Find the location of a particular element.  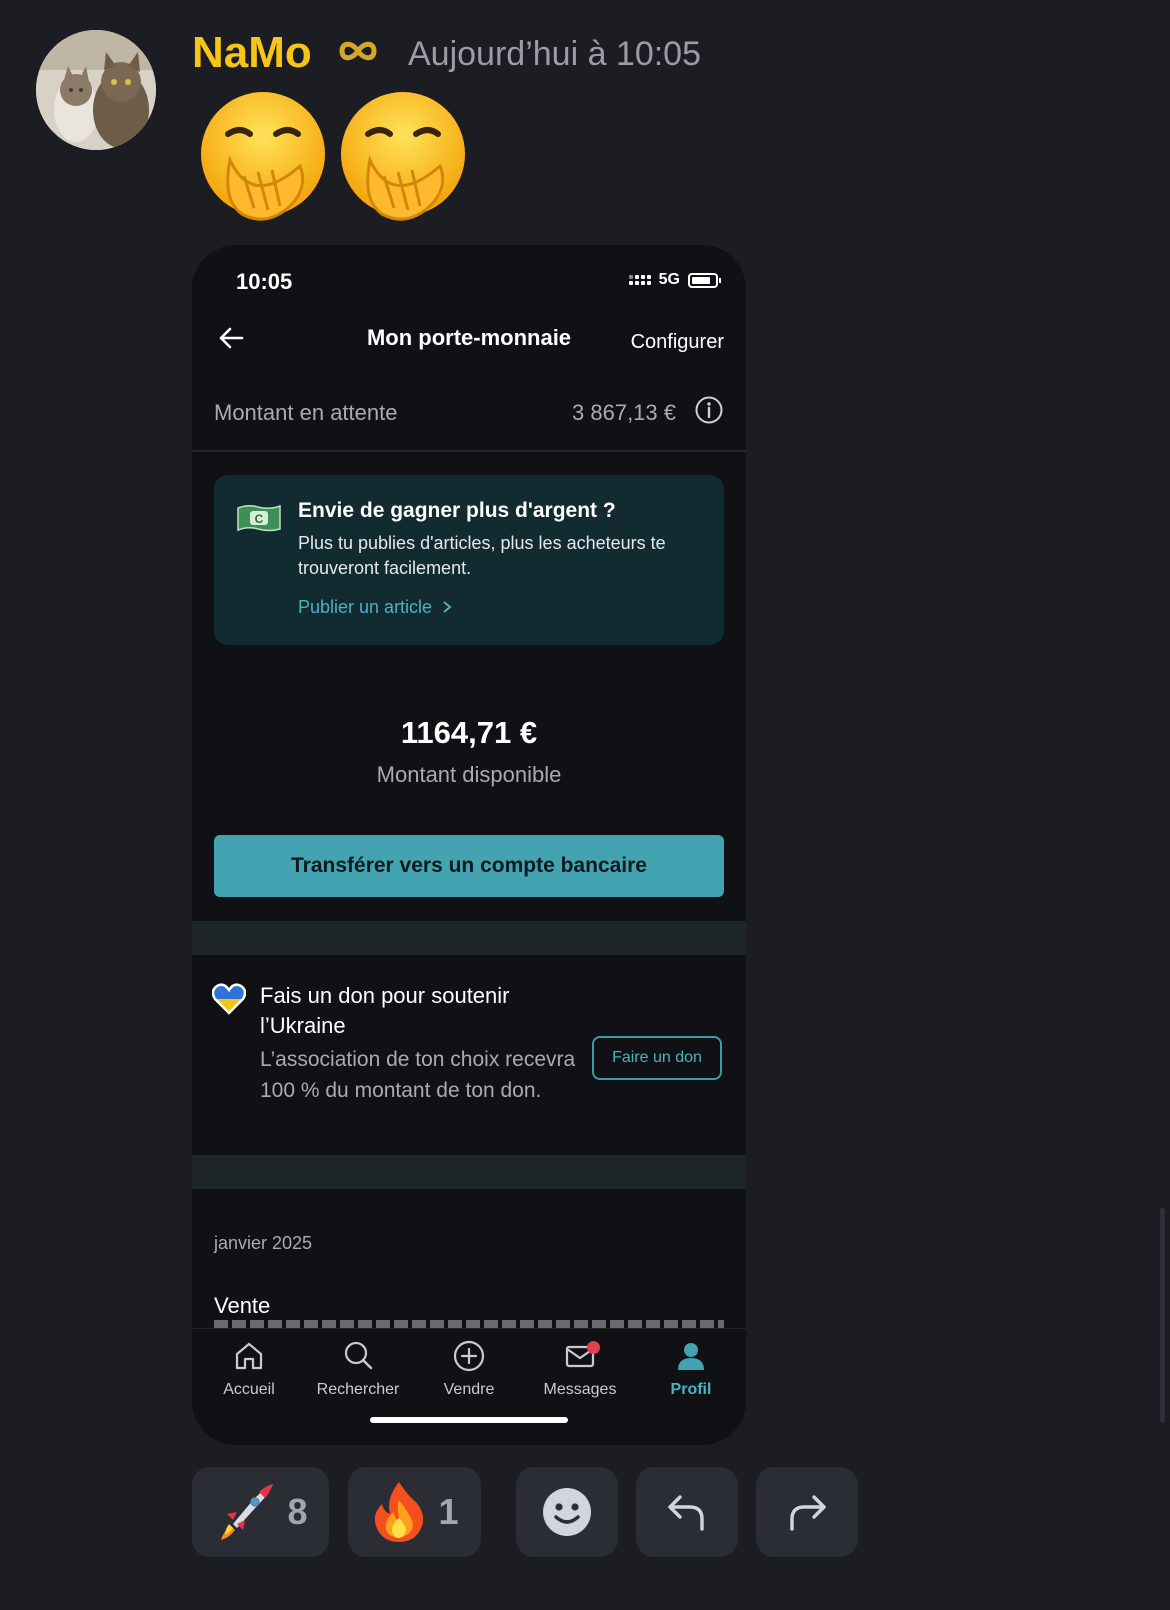

available-balance: 1164,71 € is located at coordinates (469, 732).